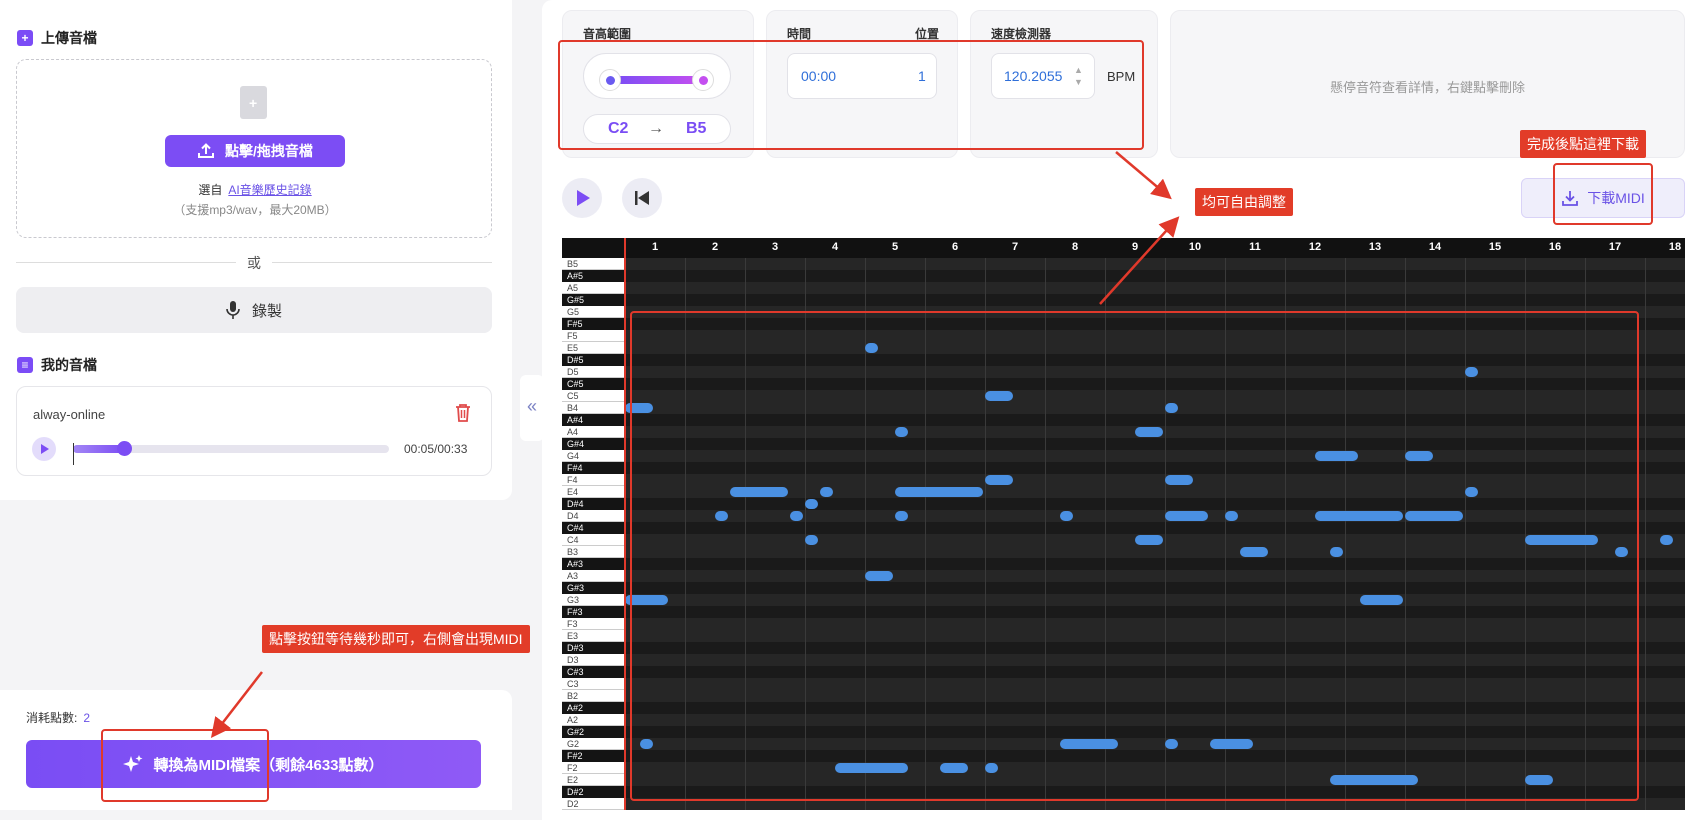 This screenshot has width=1695, height=820. Describe the element at coordinates (1139, 260) in the screenshot. I see `arrow-from-notes-box` at that location.